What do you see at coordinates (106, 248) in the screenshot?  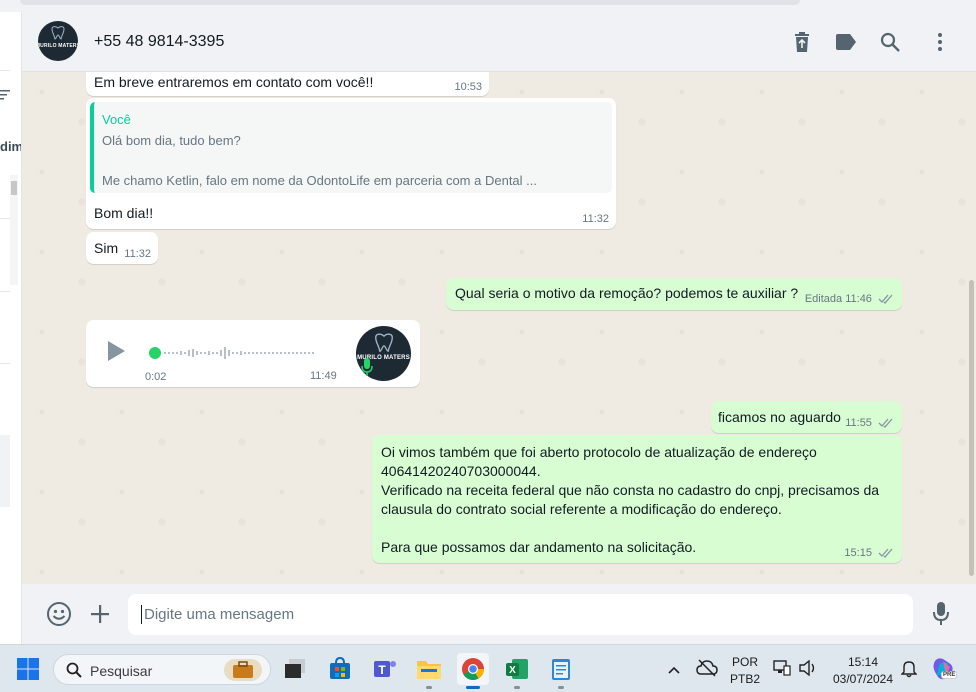 I see `message-text: Sim` at bounding box center [106, 248].